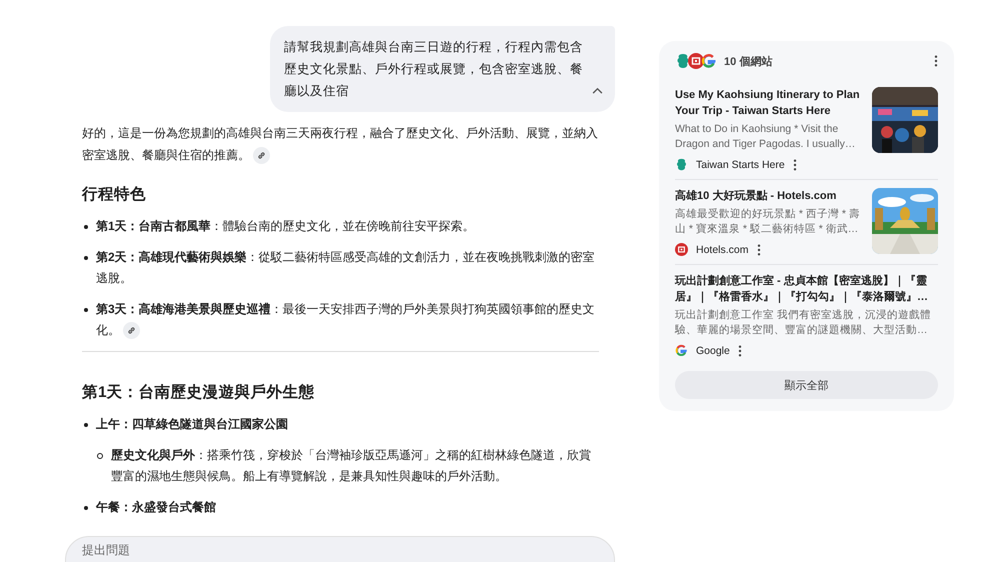 This screenshot has height=562, width=1000. What do you see at coordinates (340, 549) in the screenshot?
I see `prompt-input-field: 提出問題` at bounding box center [340, 549].